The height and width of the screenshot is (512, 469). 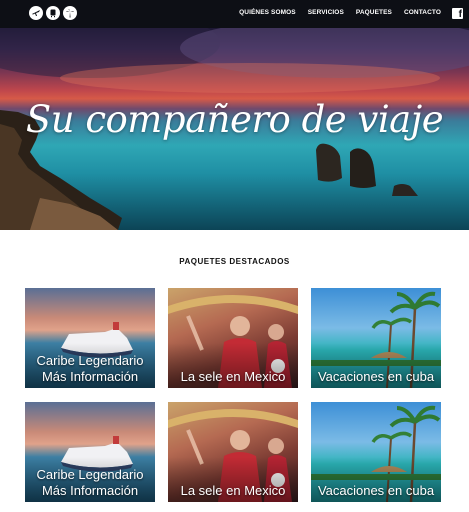 I want to click on section-title: PAQUETES DESTACADOS, so click(x=234, y=261).